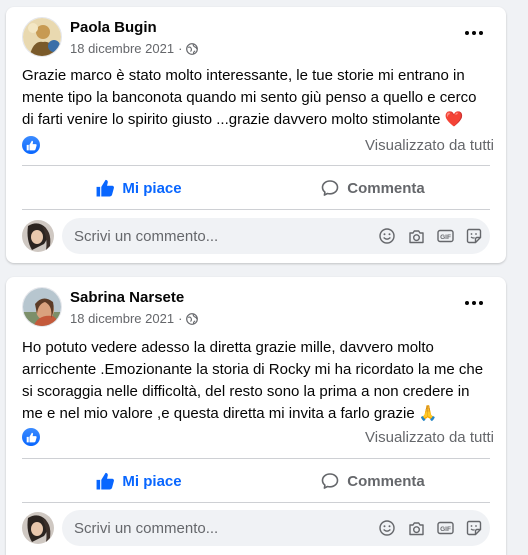 This screenshot has height=555, width=528. I want to click on post-header: Sabrina Narsete 18 dicembre 2021 ·, so click(258, 309).